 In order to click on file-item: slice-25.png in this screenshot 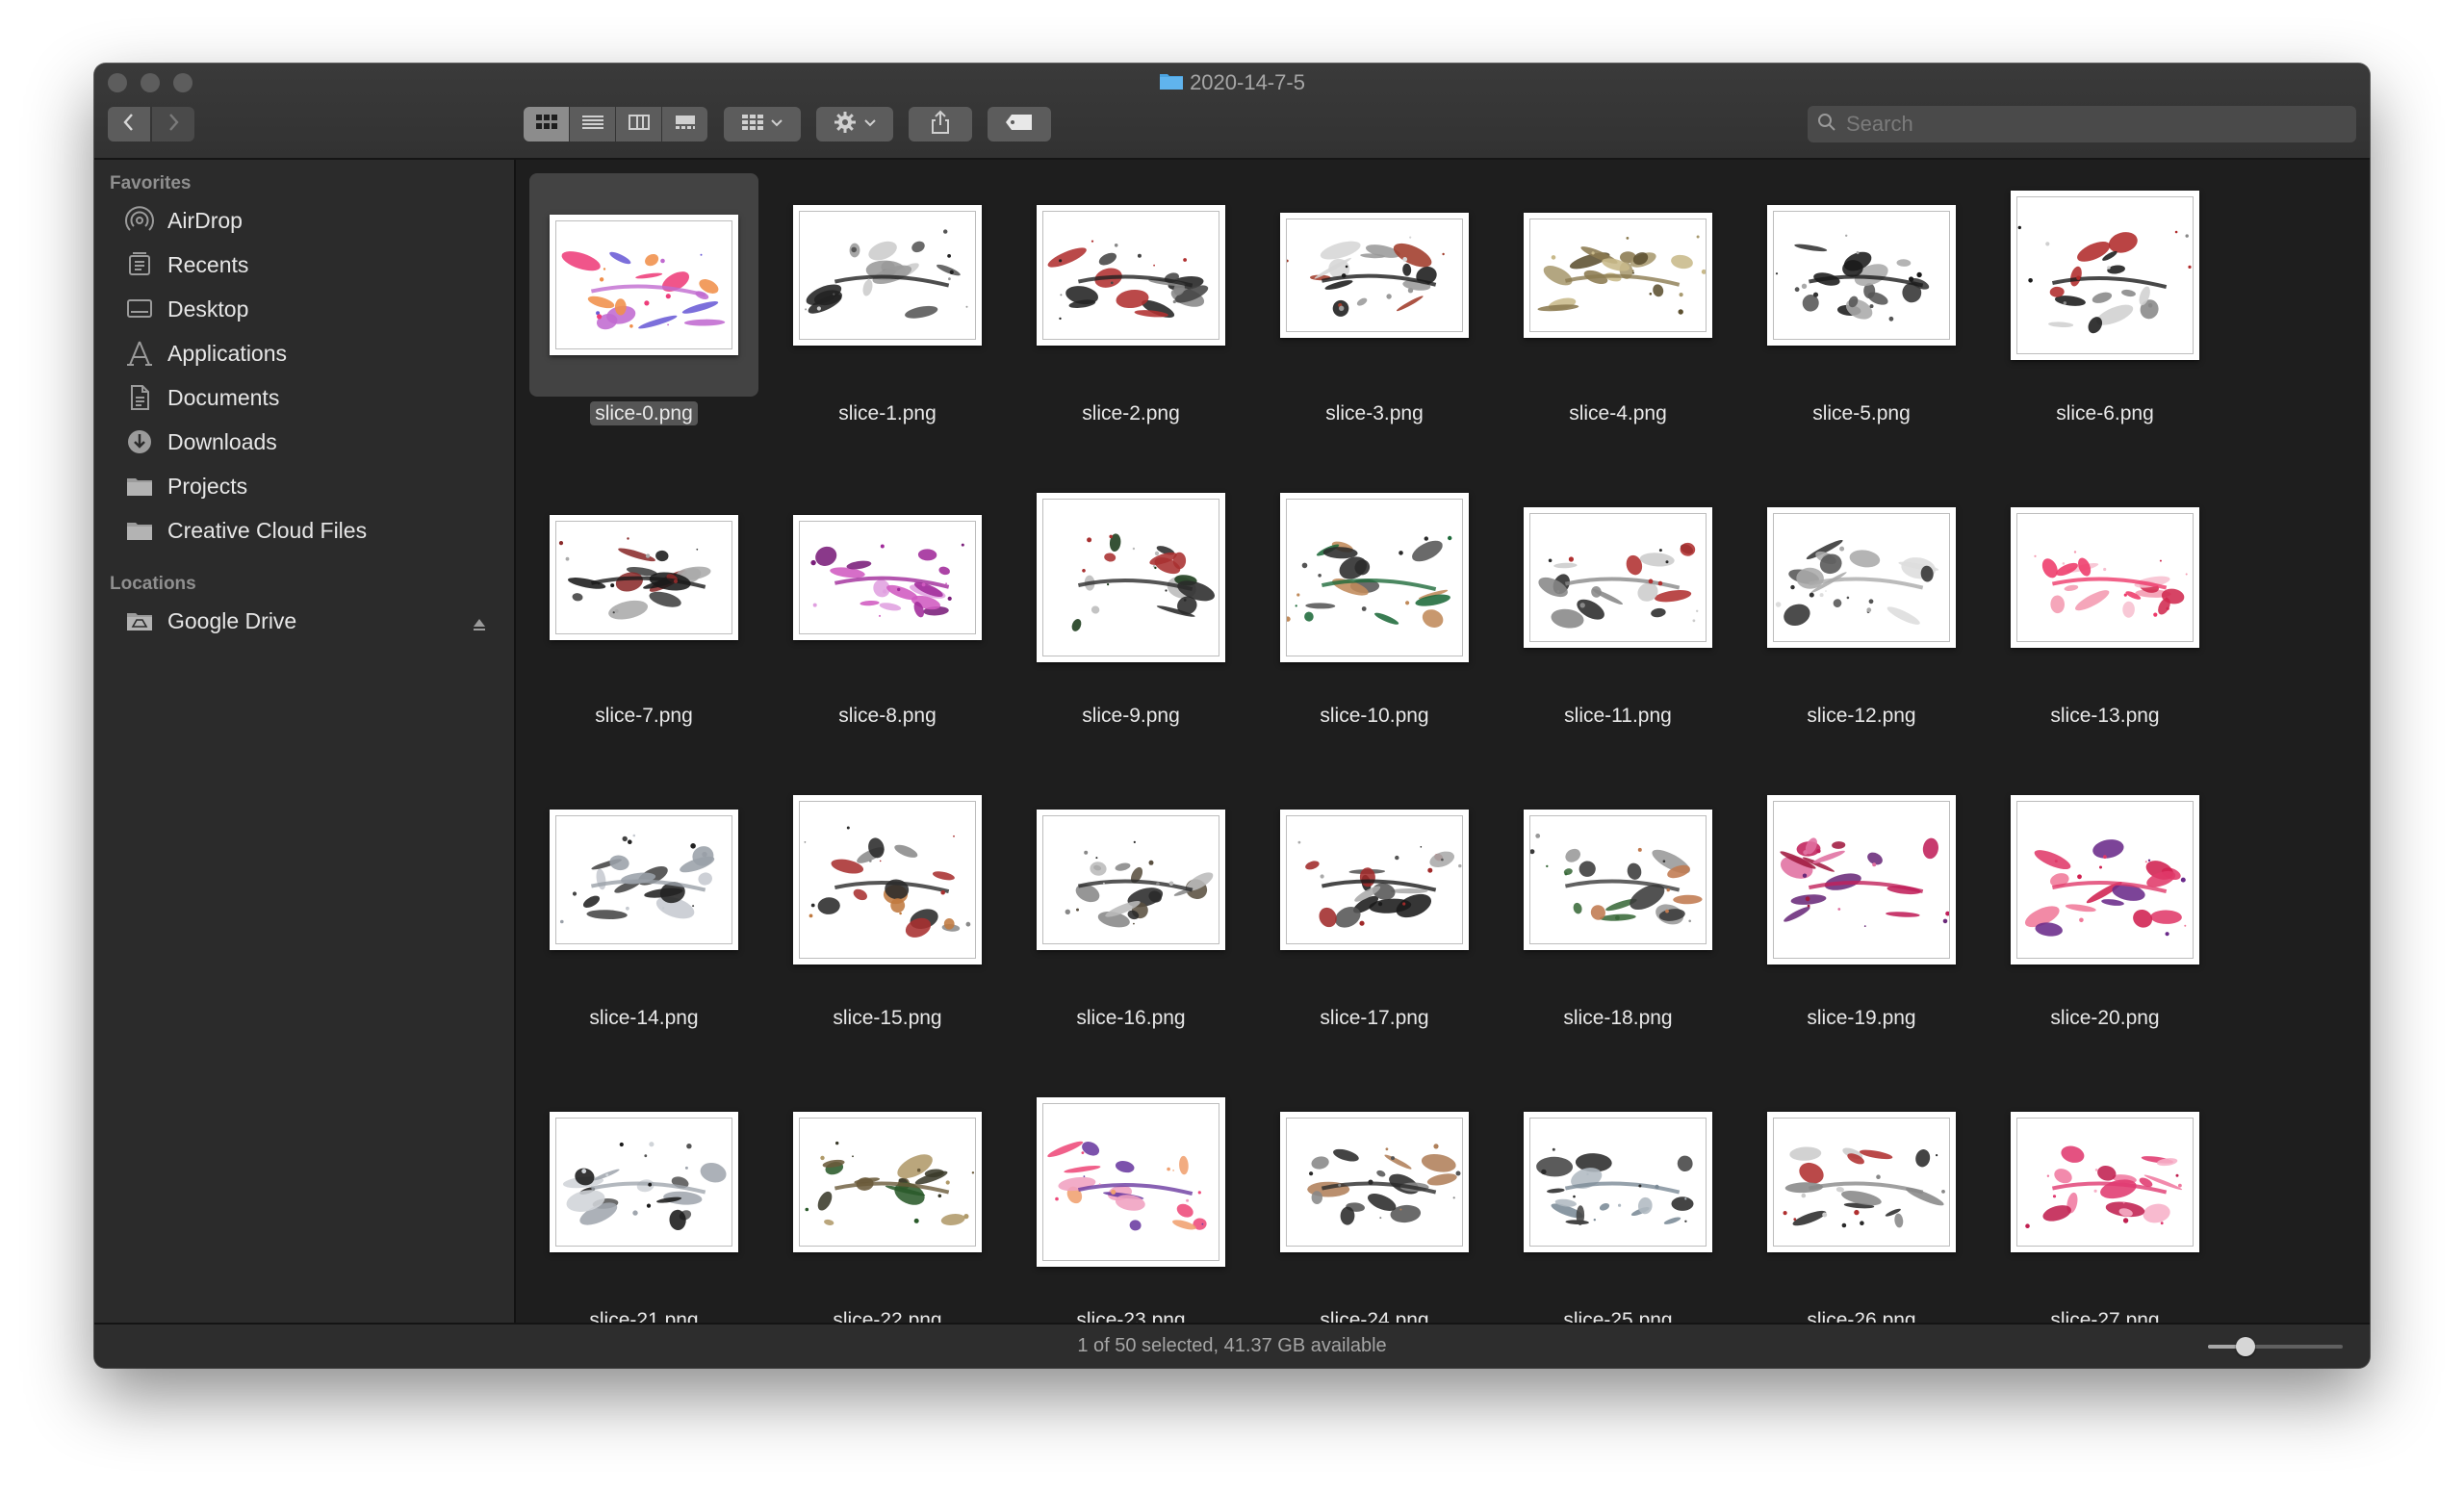, I will do `click(1618, 1211)`.